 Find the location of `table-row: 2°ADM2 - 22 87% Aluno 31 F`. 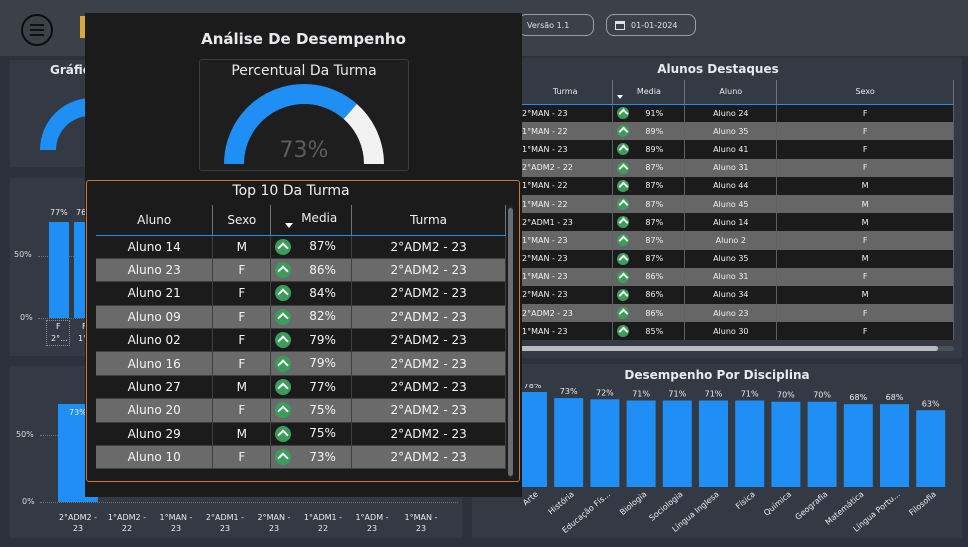

table-row: 2°ADM2 - 22 87% Aluno 31 F is located at coordinates (736, 167).